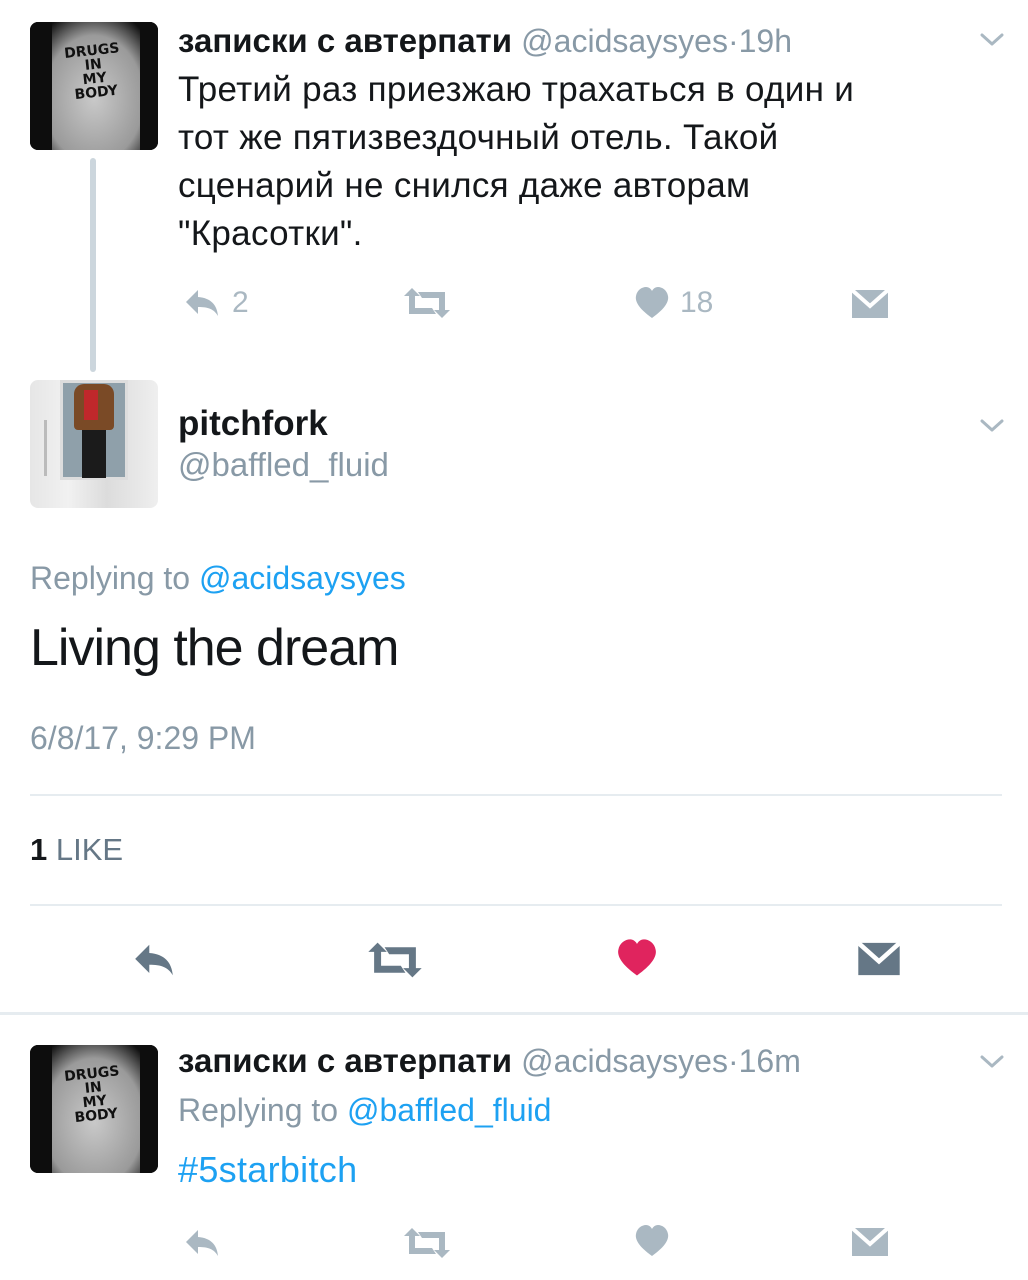 This screenshot has width=1028, height=1280. What do you see at coordinates (240, 302) in the screenshot?
I see `reply-count: 2` at bounding box center [240, 302].